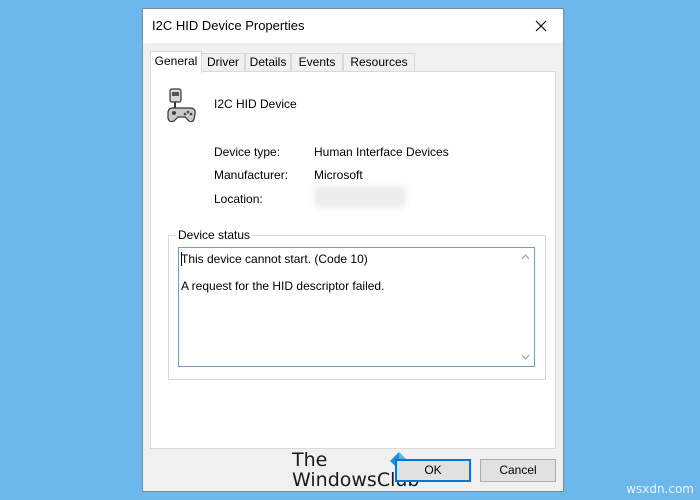  What do you see at coordinates (518, 470) in the screenshot?
I see `cancel-button: Cancel` at bounding box center [518, 470].